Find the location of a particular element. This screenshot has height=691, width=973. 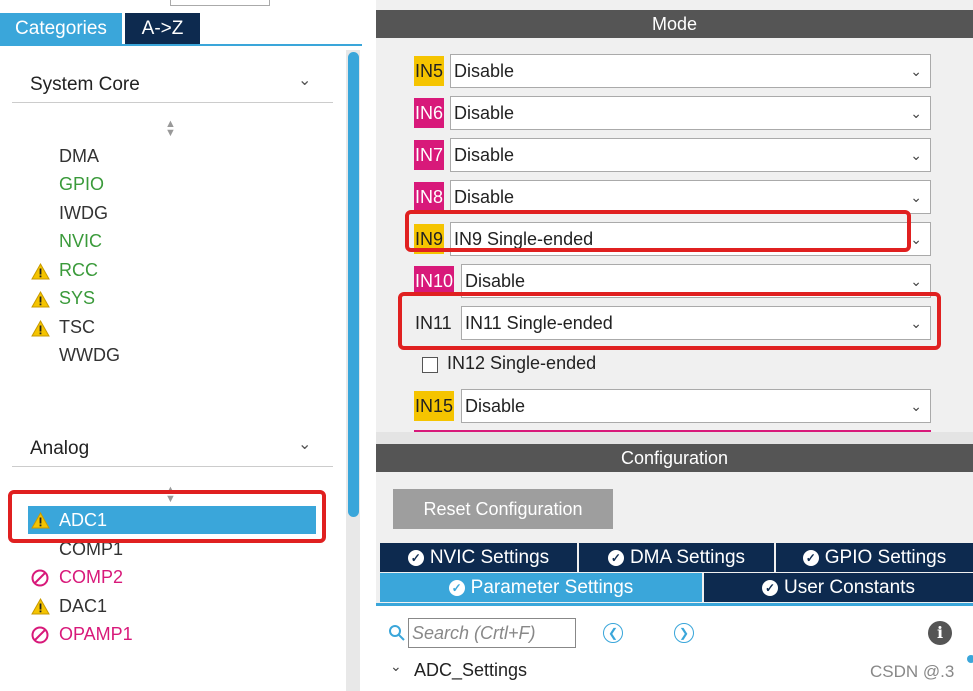

list-item-nvic: NVIC is located at coordinates (80, 241).